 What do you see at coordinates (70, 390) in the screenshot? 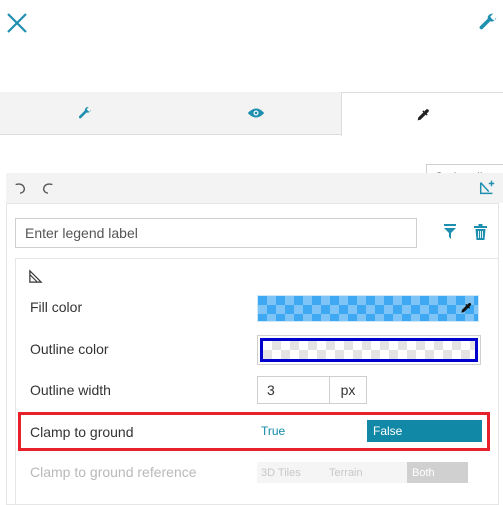
I see `outline-width-label: Outline width` at bounding box center [70, 390].